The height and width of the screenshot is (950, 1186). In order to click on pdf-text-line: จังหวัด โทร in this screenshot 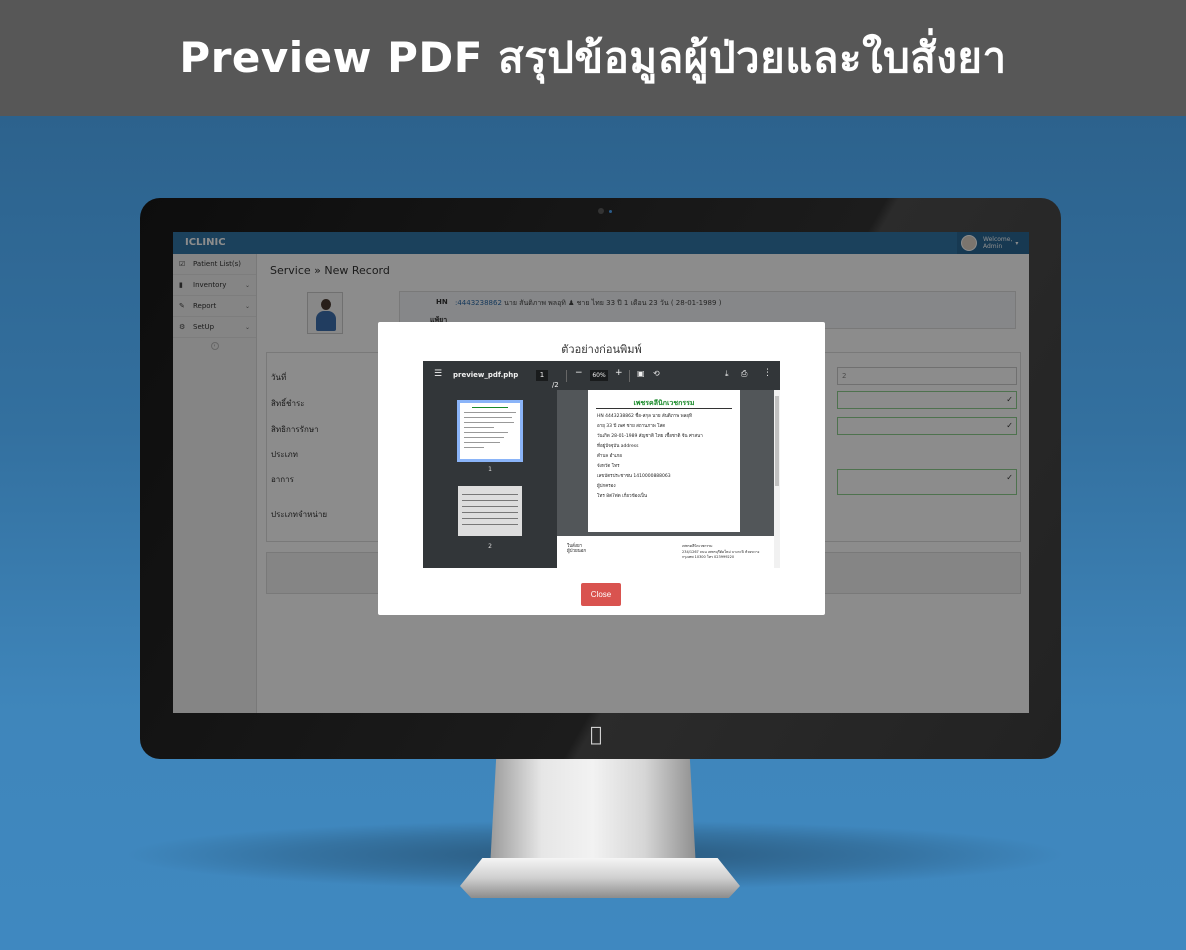, I will do `click(608, 466)`.